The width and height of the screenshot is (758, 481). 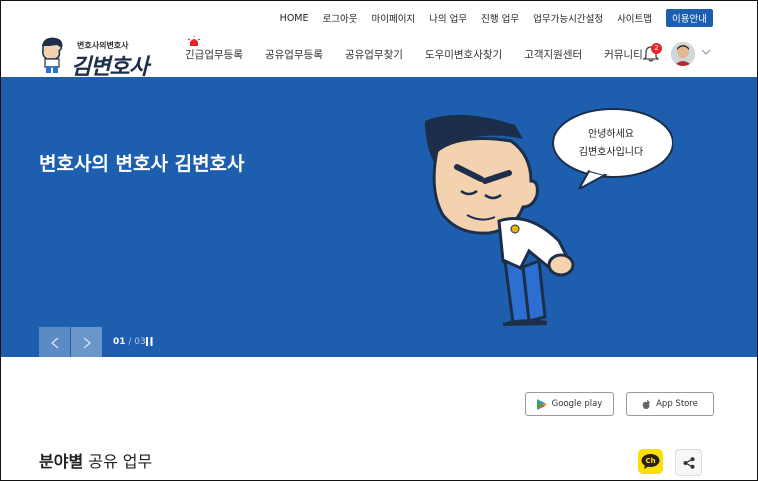 I want to click on kakao-channel-icon: Ch, so click(x=650, y=461).